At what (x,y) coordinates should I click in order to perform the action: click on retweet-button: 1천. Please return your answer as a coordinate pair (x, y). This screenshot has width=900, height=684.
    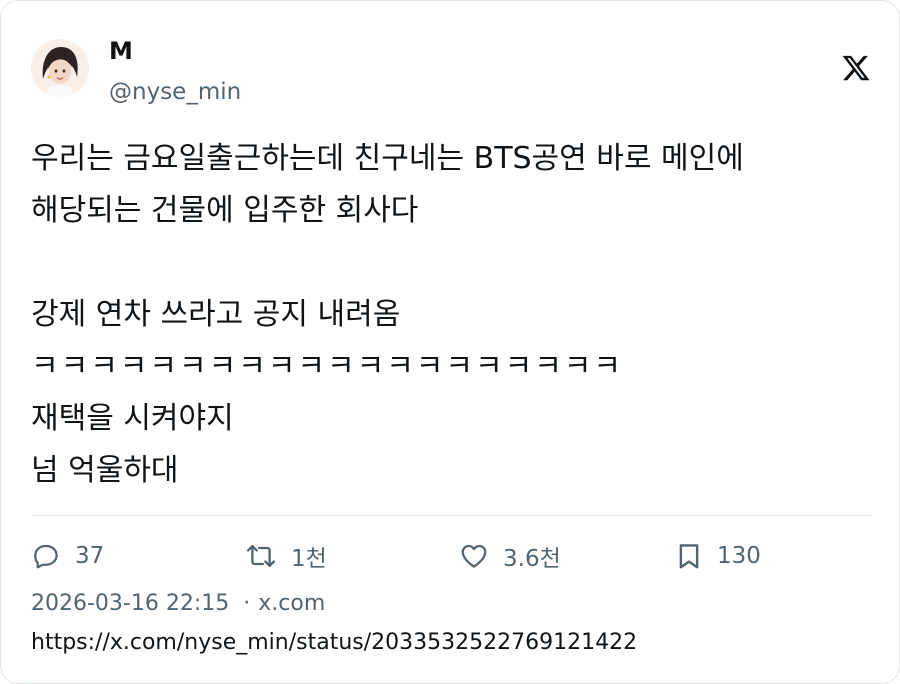
    Looking at the image, I should click on (286, 556).